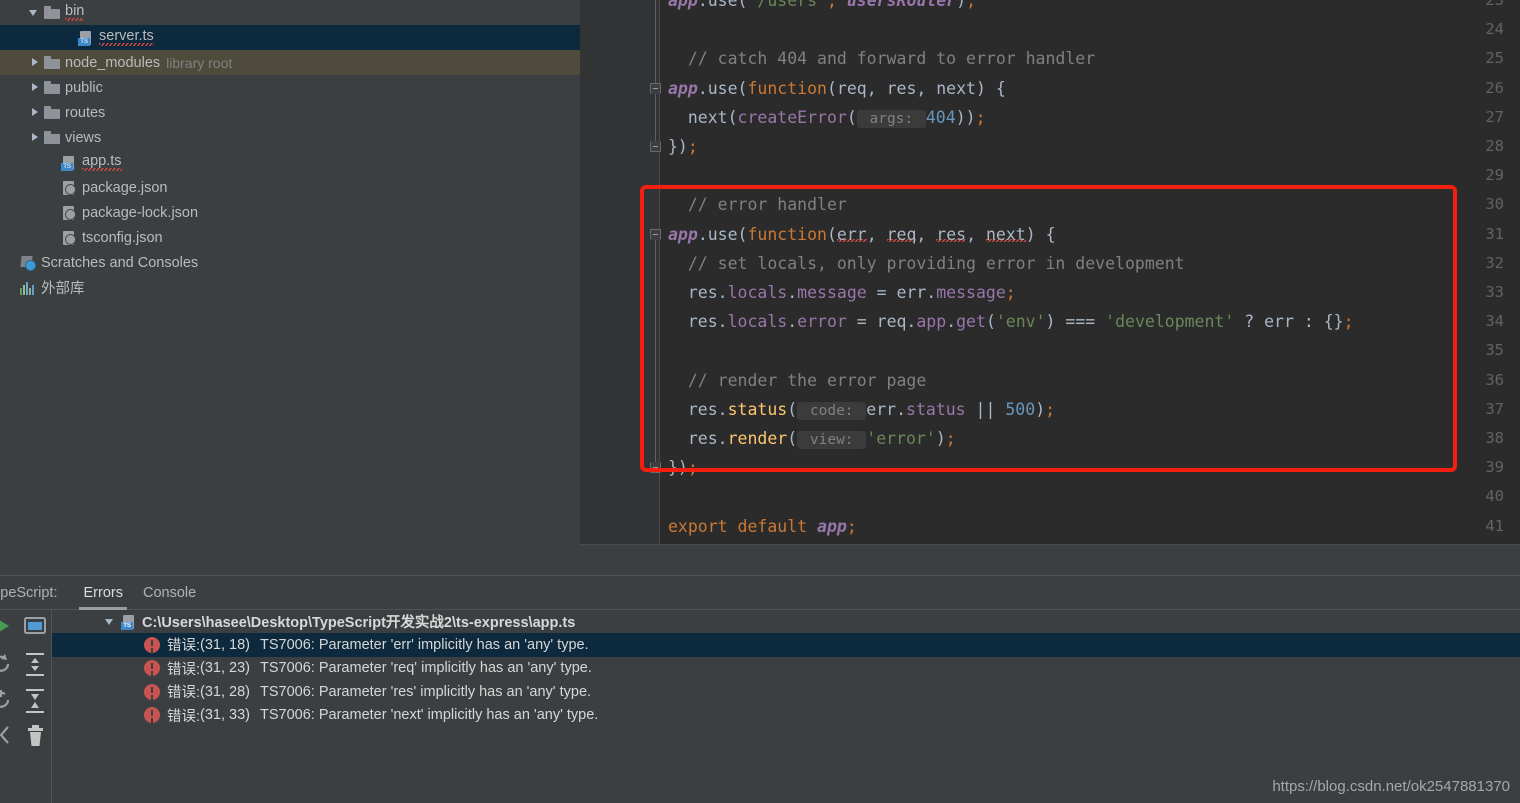 Image resolution: width=1520 pixels, height=803 pixels. I want to click on export-icon, so click(33, 628).